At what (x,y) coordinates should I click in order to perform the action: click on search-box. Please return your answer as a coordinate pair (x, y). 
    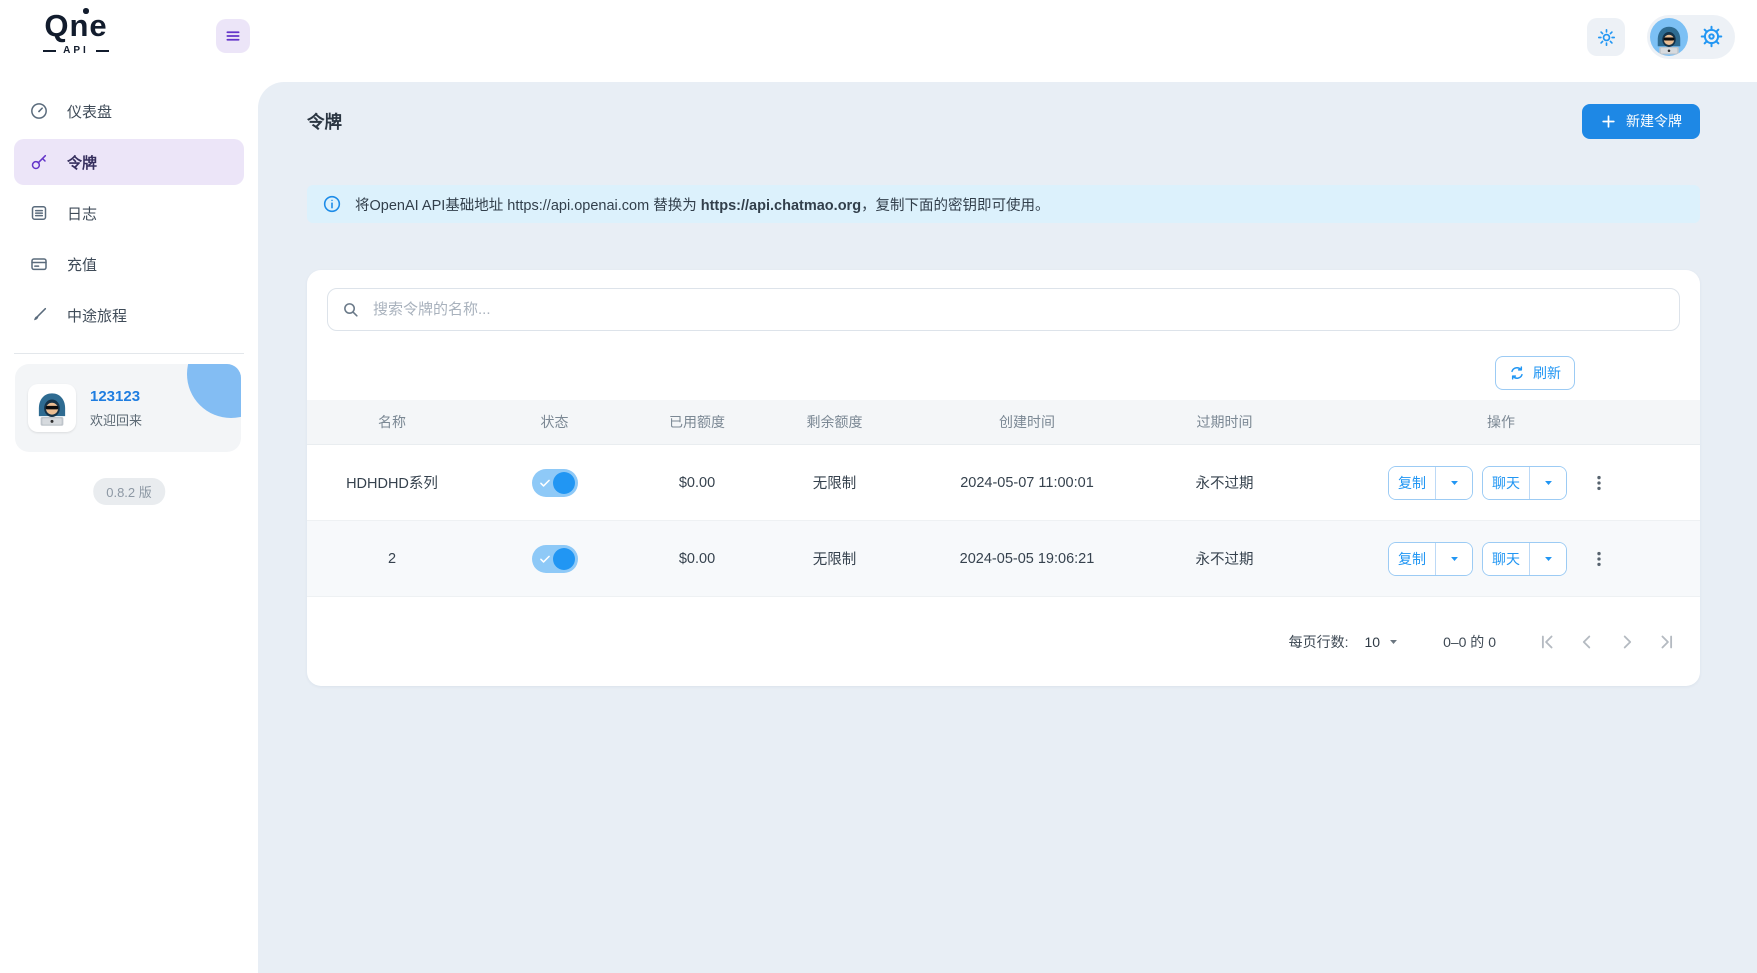
    Looking at the image, I should click on (1003, 309).